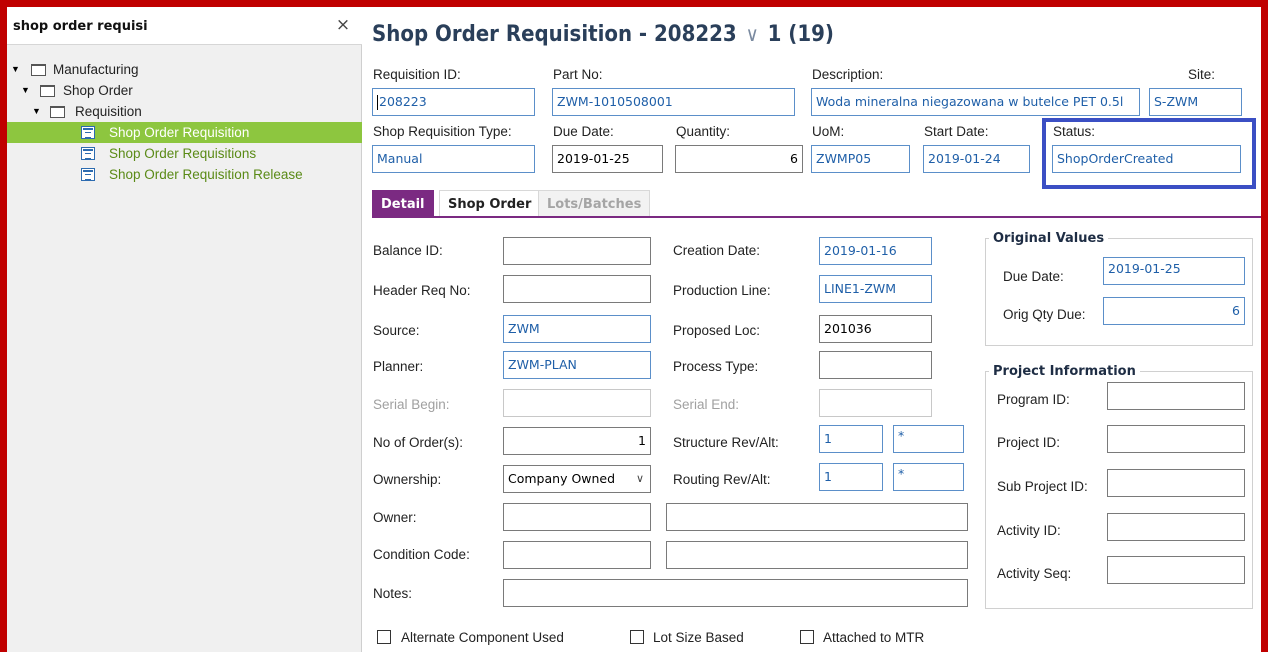 This screenshot has height=652, width=1268. What do you see at coordinates (1176, 527) in the screenshot?
I see `activity-id-field` at bounding box center [1176, 527].